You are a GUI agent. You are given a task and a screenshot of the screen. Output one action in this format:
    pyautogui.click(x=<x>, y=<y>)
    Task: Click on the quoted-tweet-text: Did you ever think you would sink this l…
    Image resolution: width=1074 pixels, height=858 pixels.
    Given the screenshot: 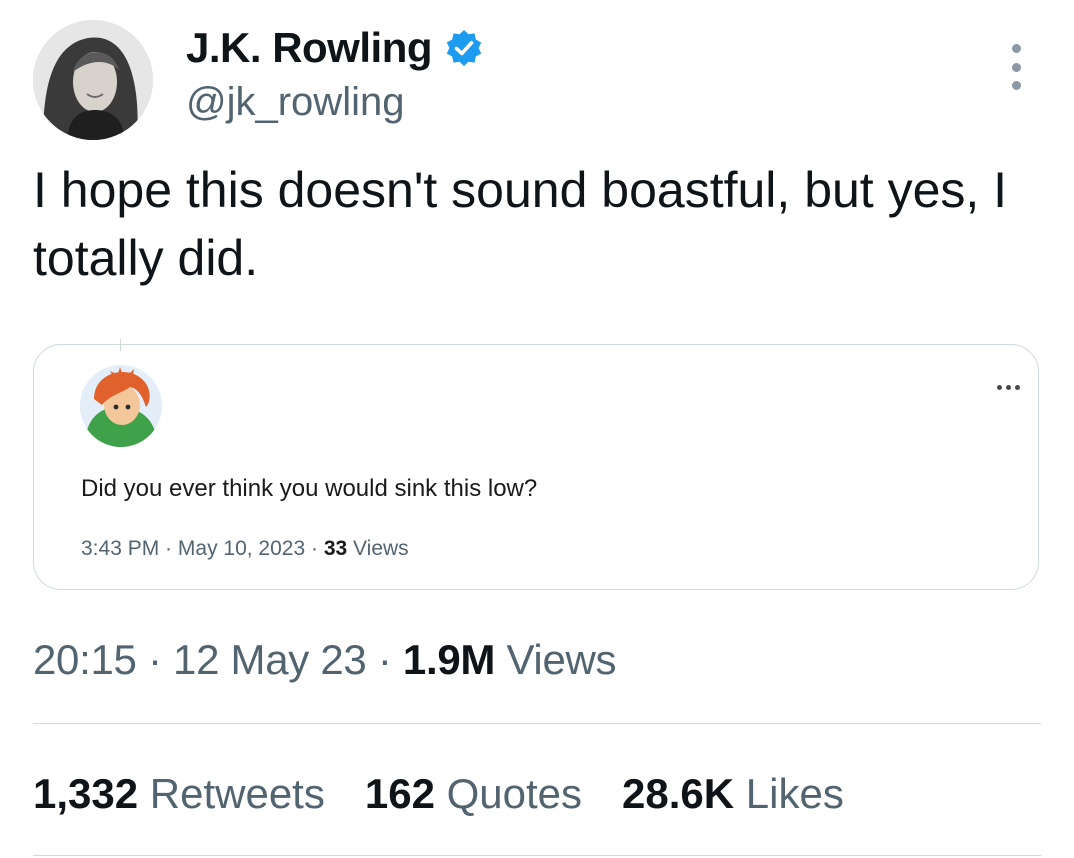 What is the action you would take?
    pyautogui.click(x=309, y=488)
    